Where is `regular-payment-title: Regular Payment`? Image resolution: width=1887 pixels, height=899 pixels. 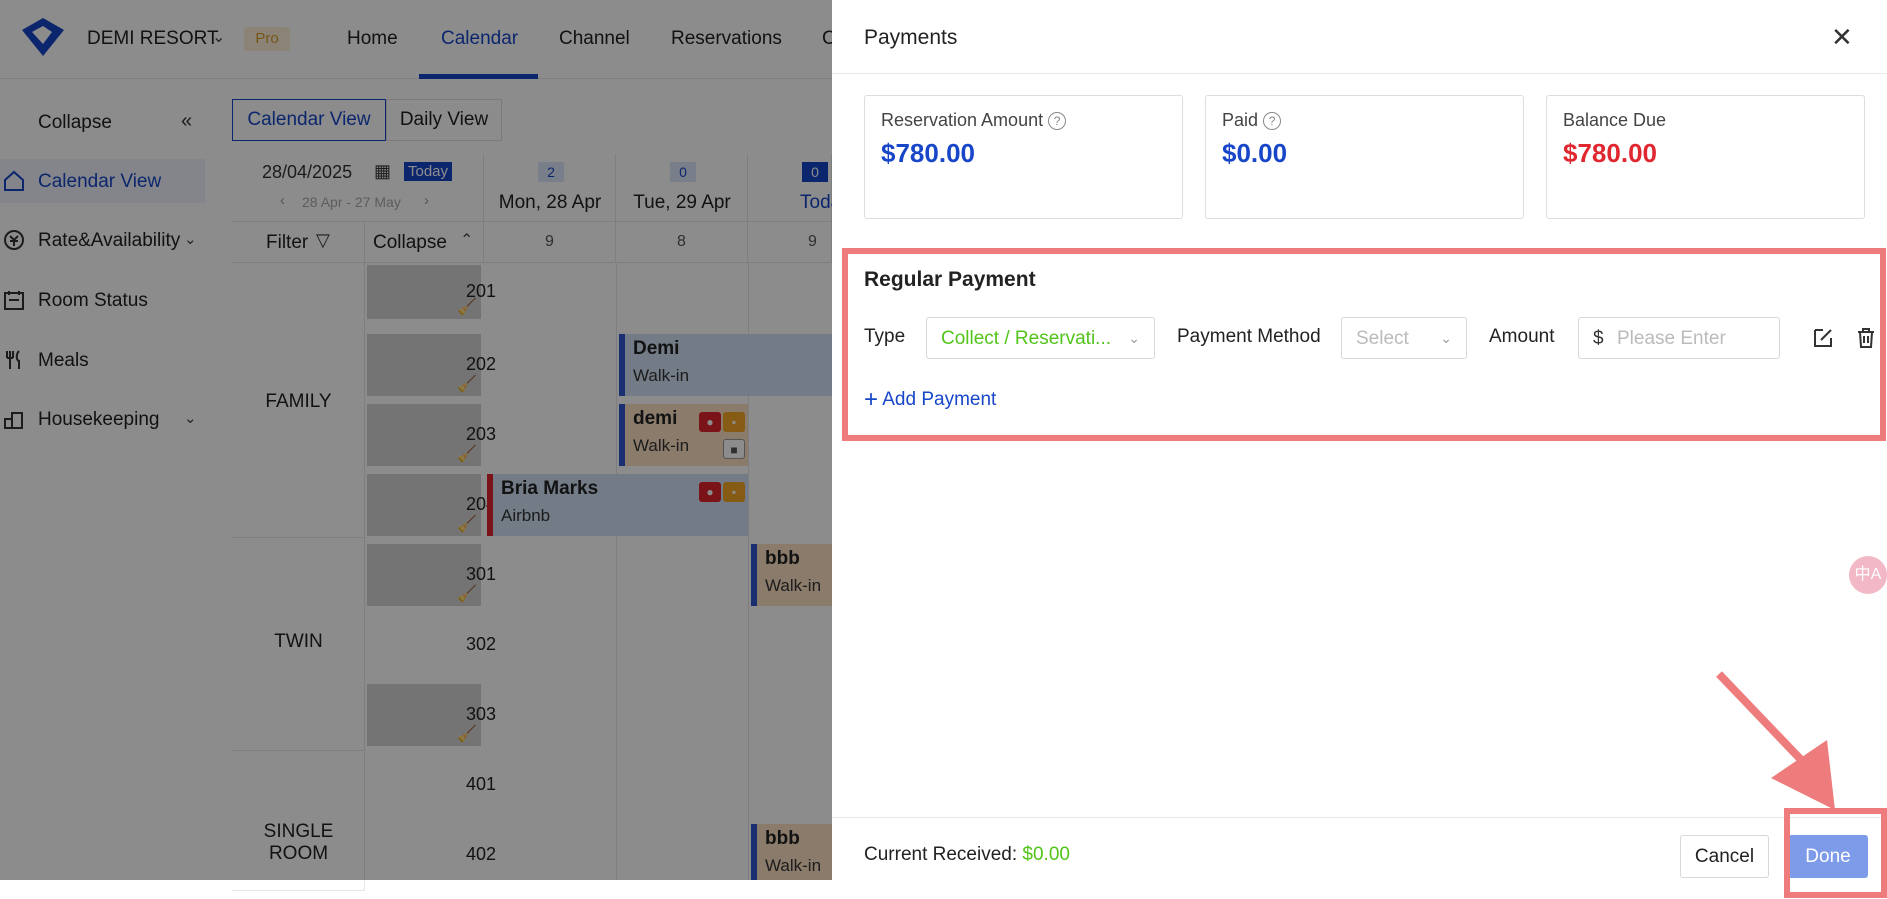
regular-payment-title: Regular Payment is located at coordinates (950, 279).